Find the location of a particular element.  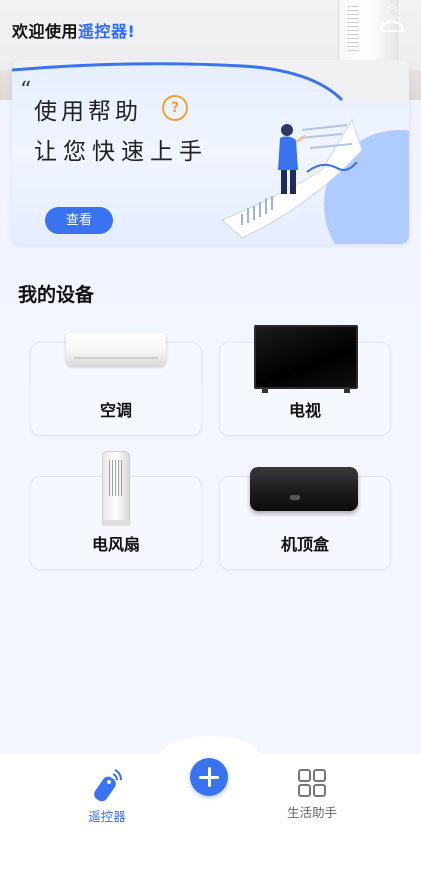

device-card-television: 电视 is located at coordinates (305, 380).